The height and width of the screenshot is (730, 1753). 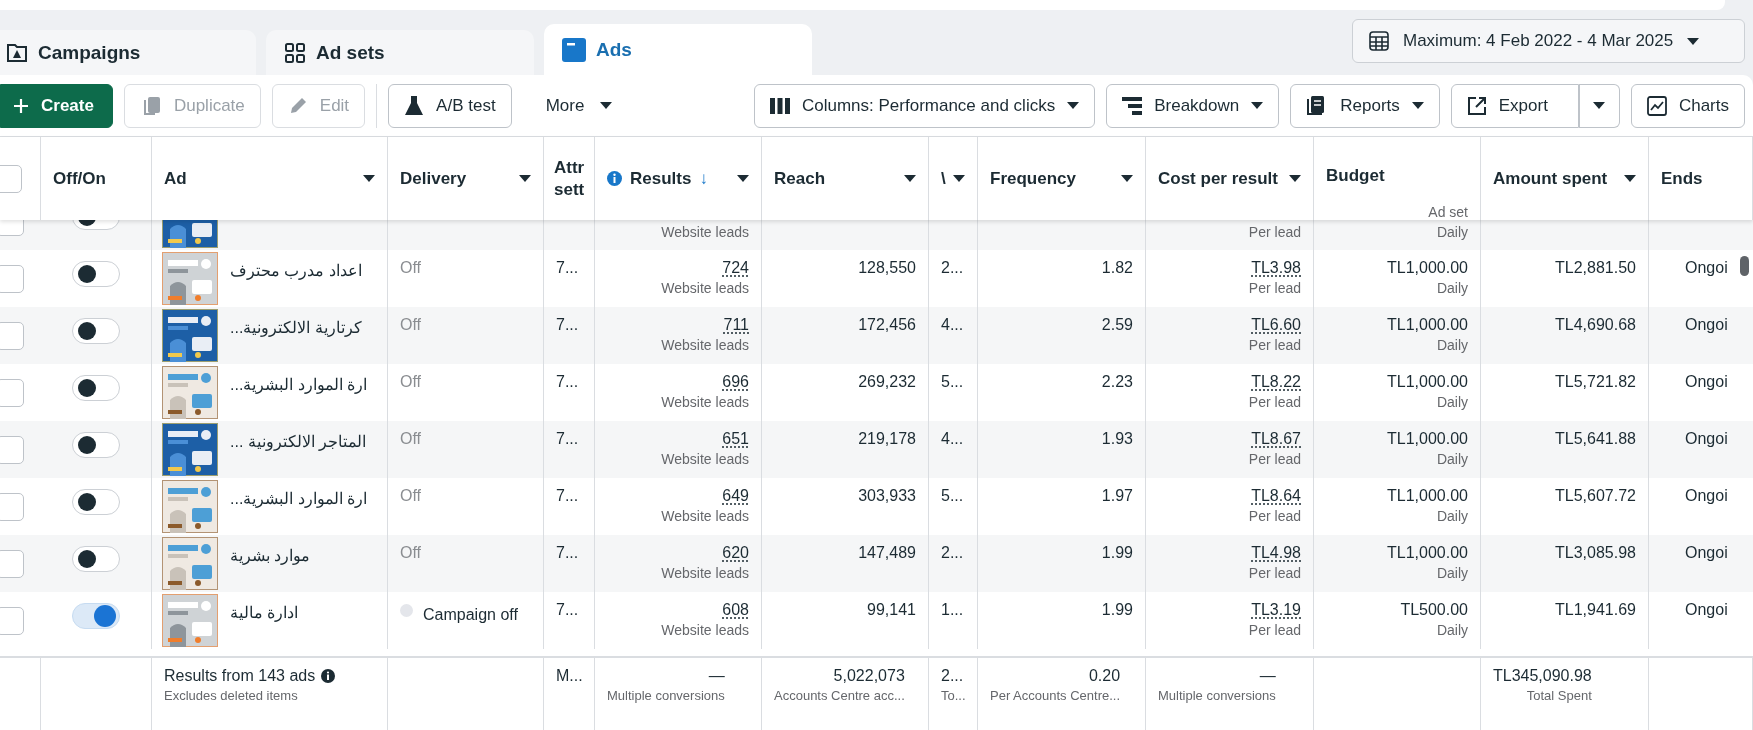 What do you see at coordinates (1117, 268) in the screenshot?
I see `table-cell-text: 1.82` at bounding box center [1117, 268].